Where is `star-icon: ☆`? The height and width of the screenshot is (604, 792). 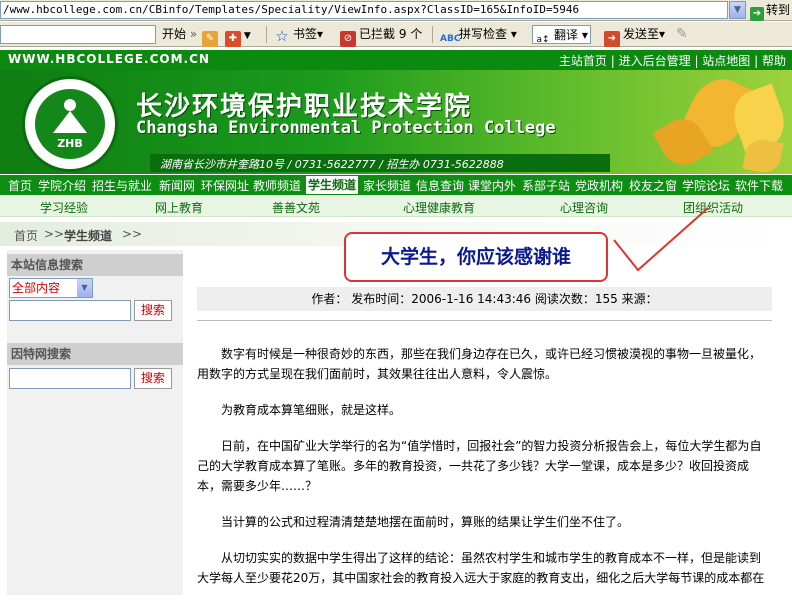 star-icon: ☆ is located at coordinates (282, 36).